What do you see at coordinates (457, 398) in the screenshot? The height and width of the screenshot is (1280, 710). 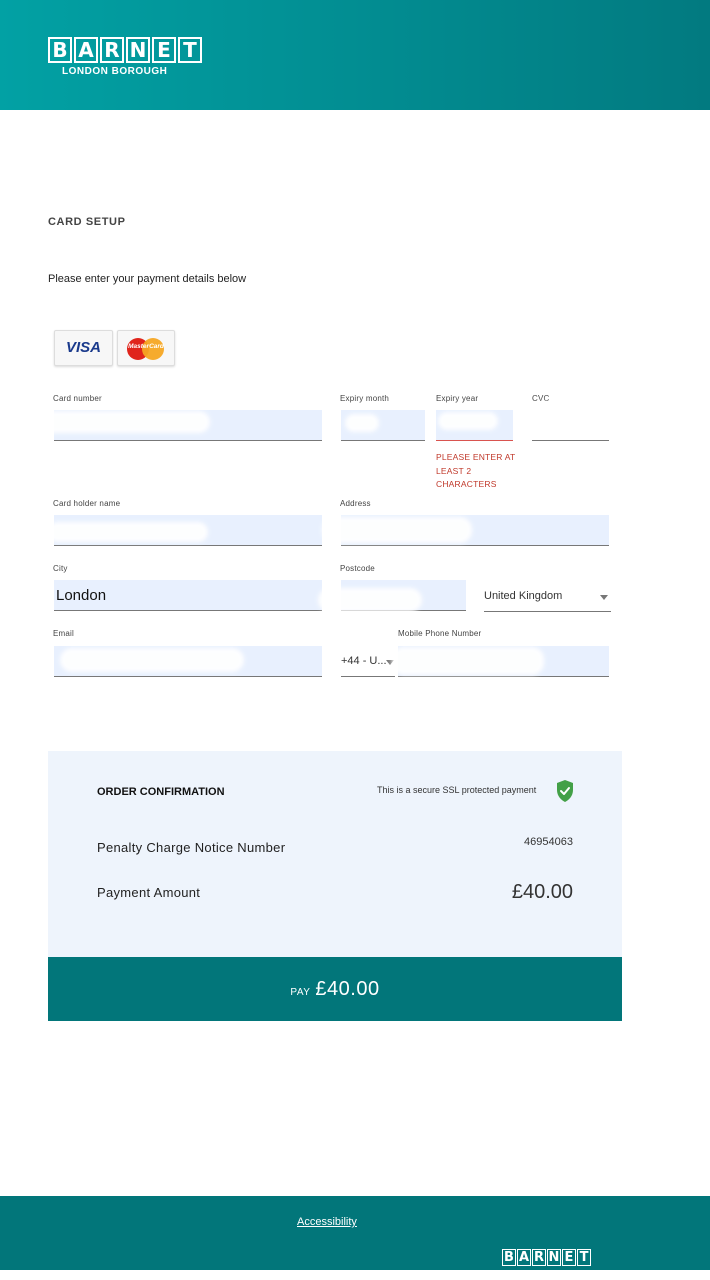 I see `expiry-year-label: Expiry year` at bounding box center [457, 398].